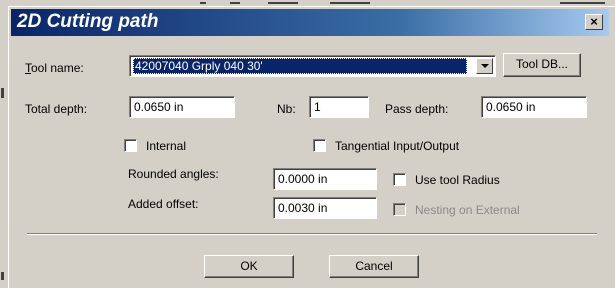 Image resolution: width=615 pixels, height=288 pixels. I want to click on tool-name-label: Tool name:, so click(54, 68).